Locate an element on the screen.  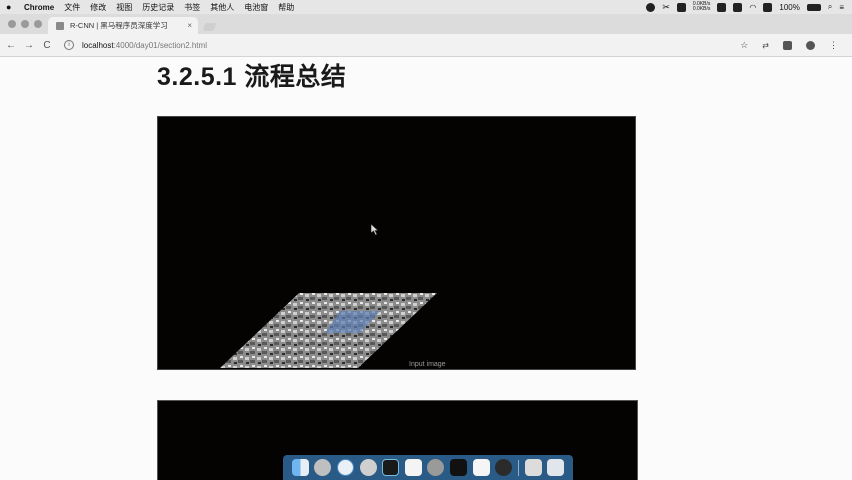
url-path: :4000/day01/section2.html is located at coordinates (160, 45).